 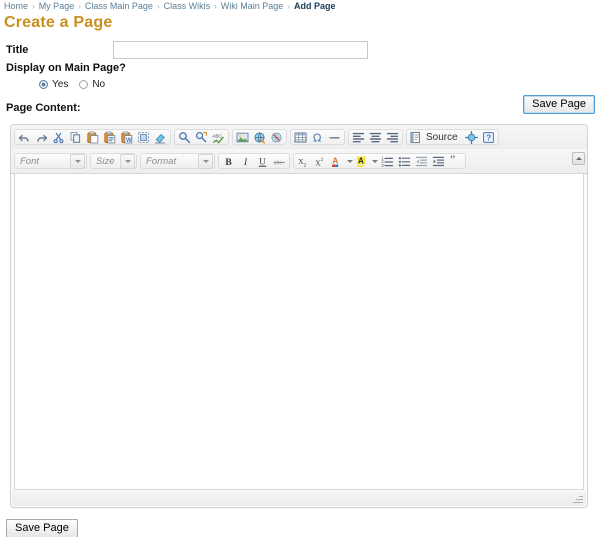 I want to click on outdent-icon, so click(x=421, y=161).